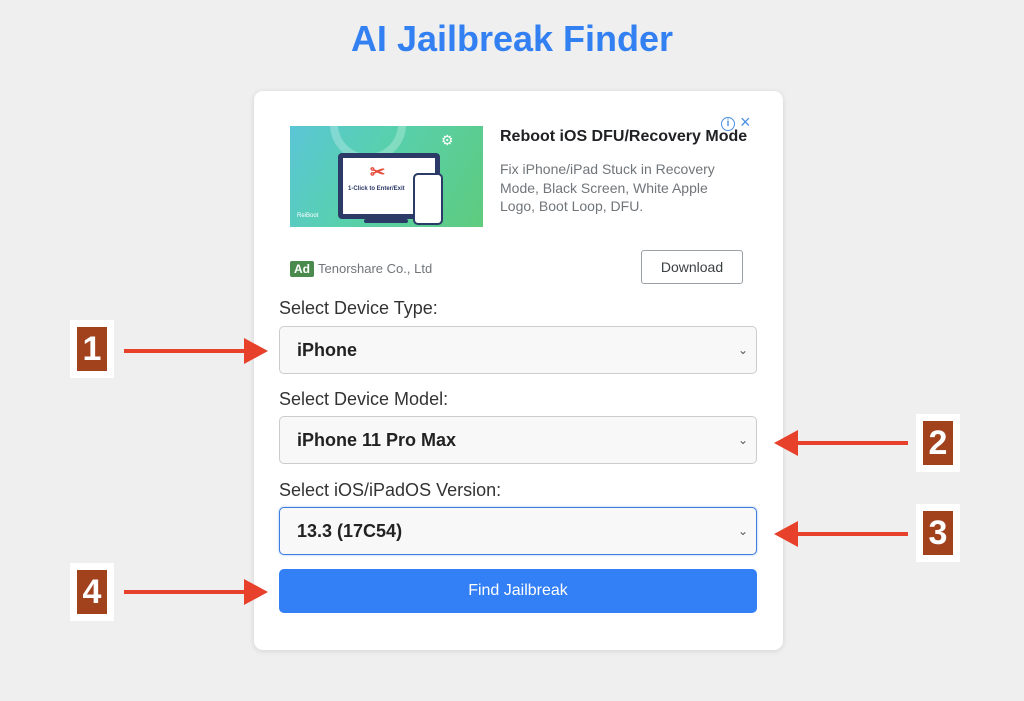  Describe the element at coordinates (350, 531) in the screenshot. I see `os-version-value: 13.3 (17C54)` at that location.